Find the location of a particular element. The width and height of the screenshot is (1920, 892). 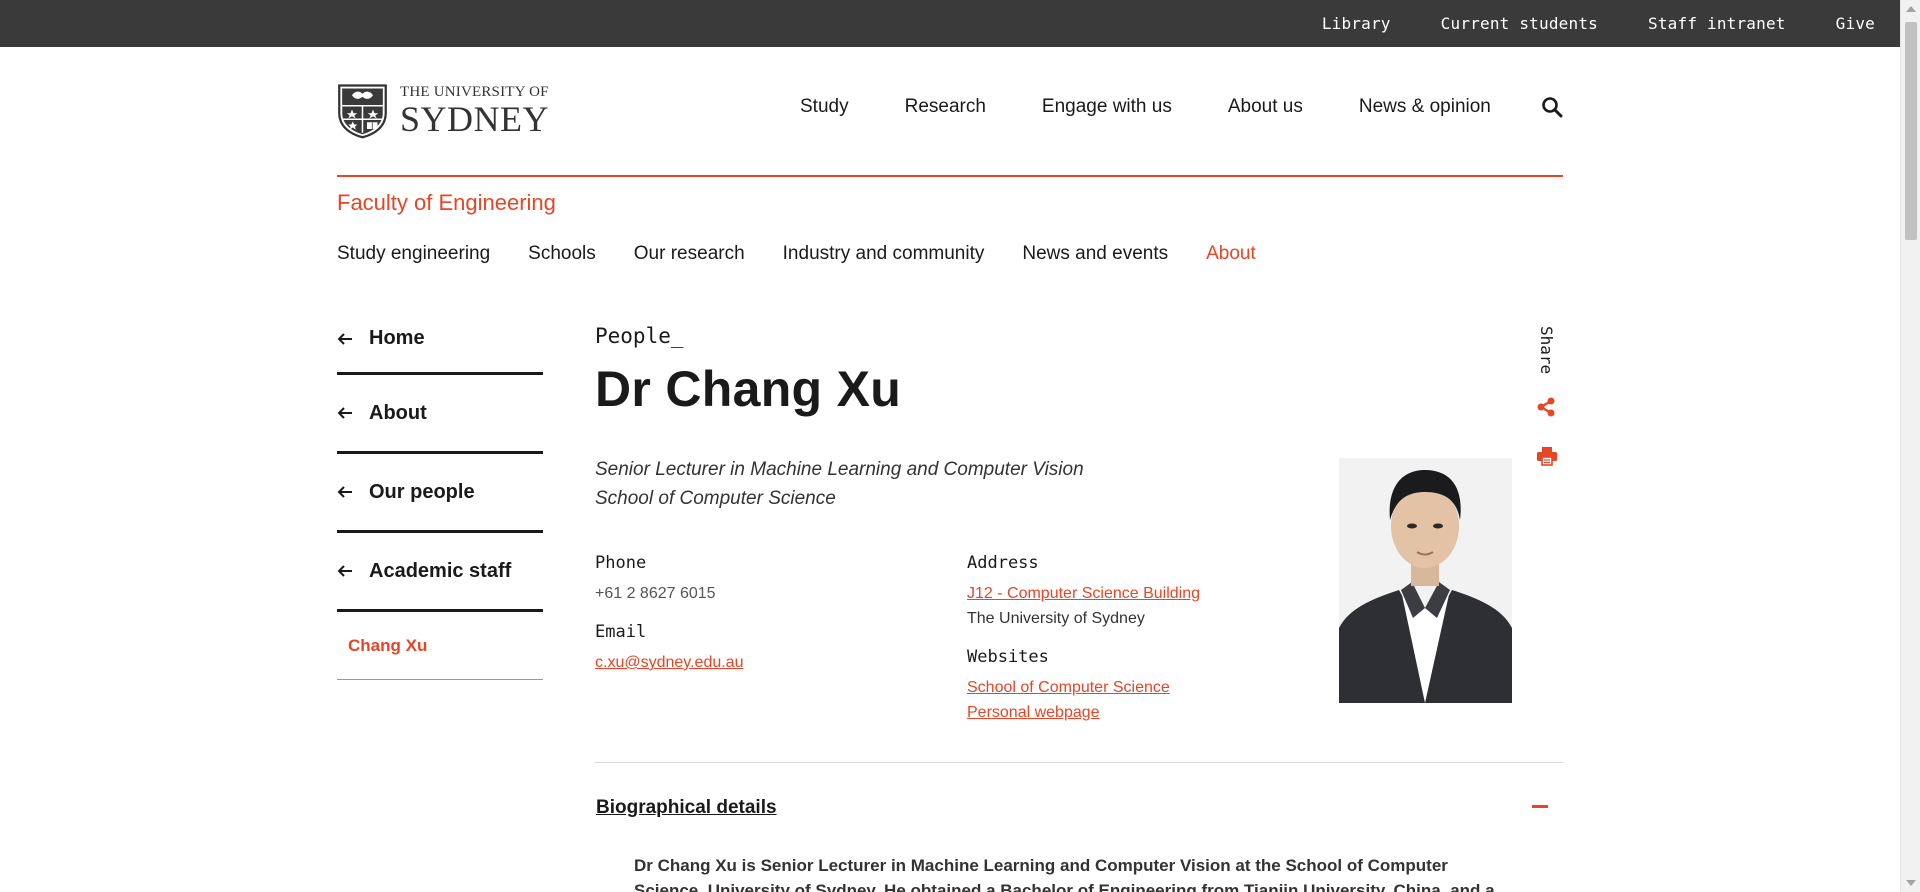

website-link-school: School of Computer Science is located at coordinates (1068, 688).